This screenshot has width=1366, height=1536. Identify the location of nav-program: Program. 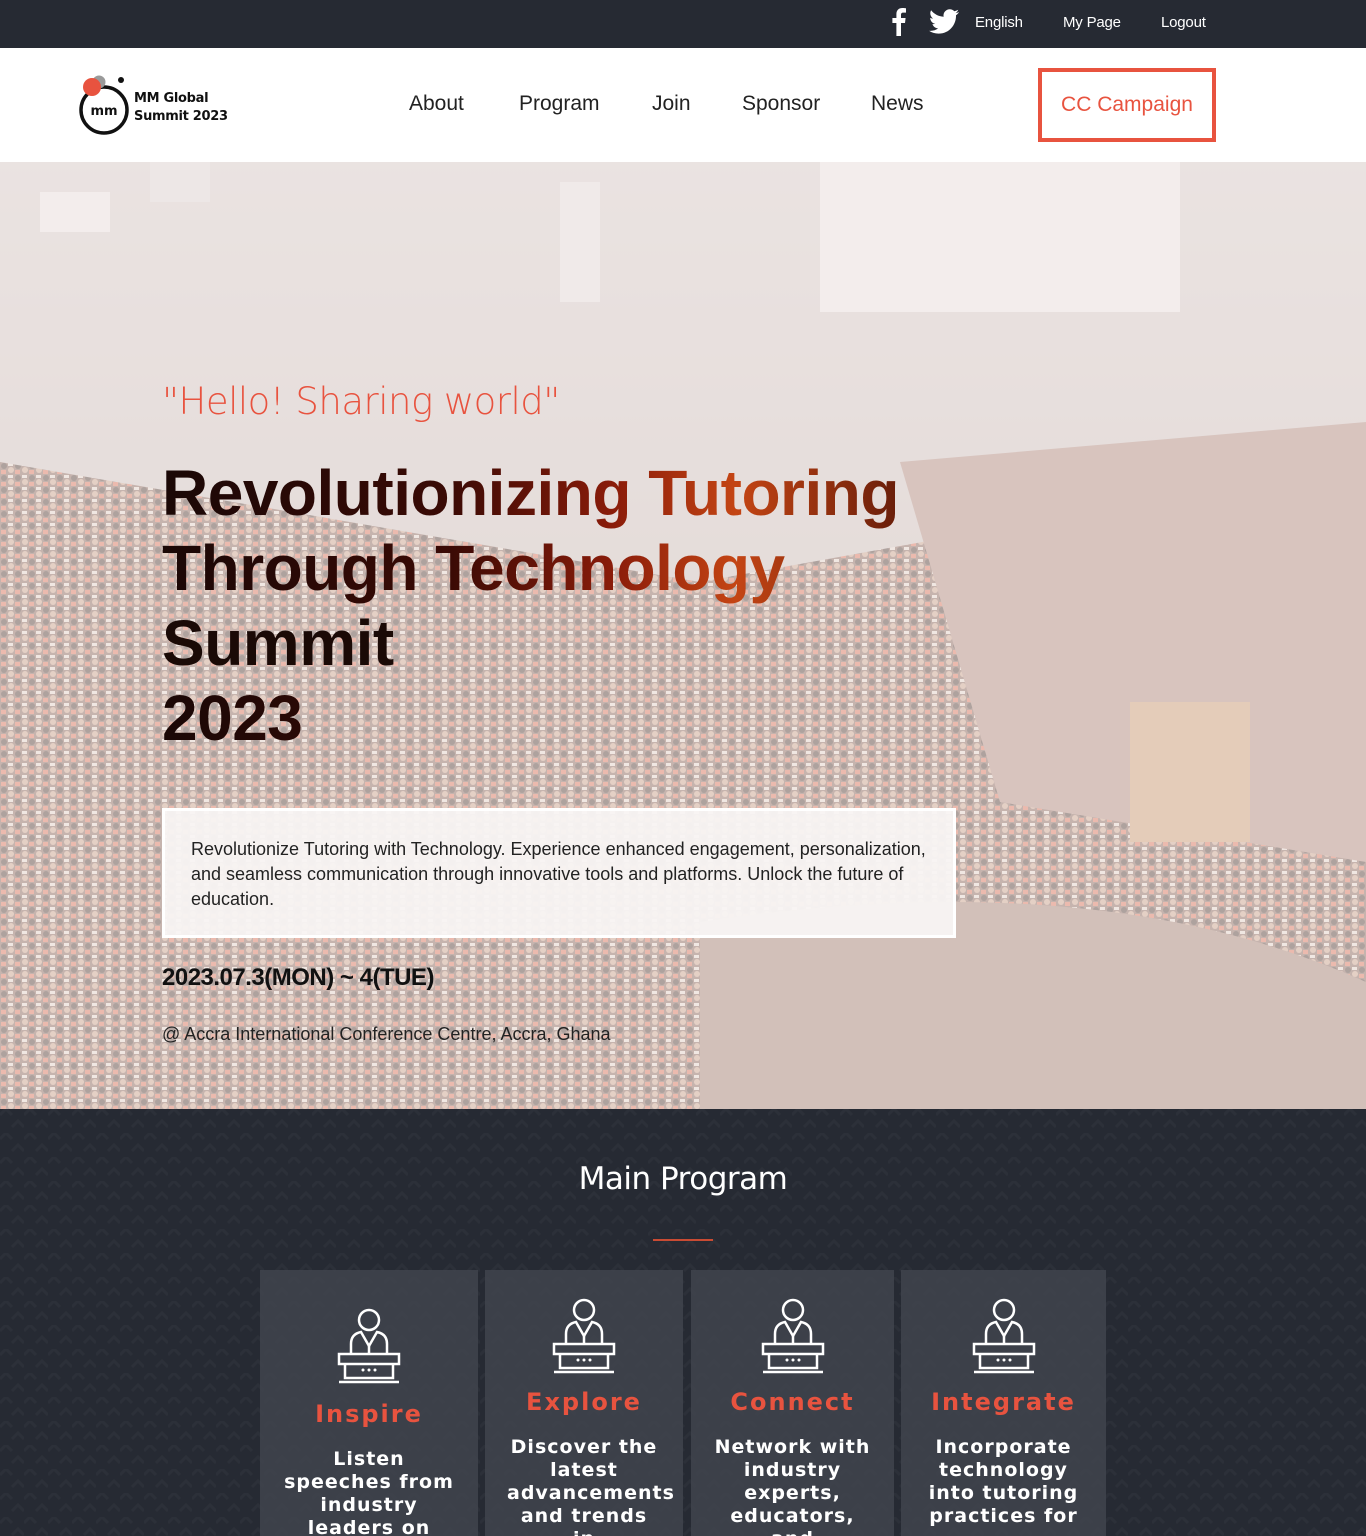
(559, 104).